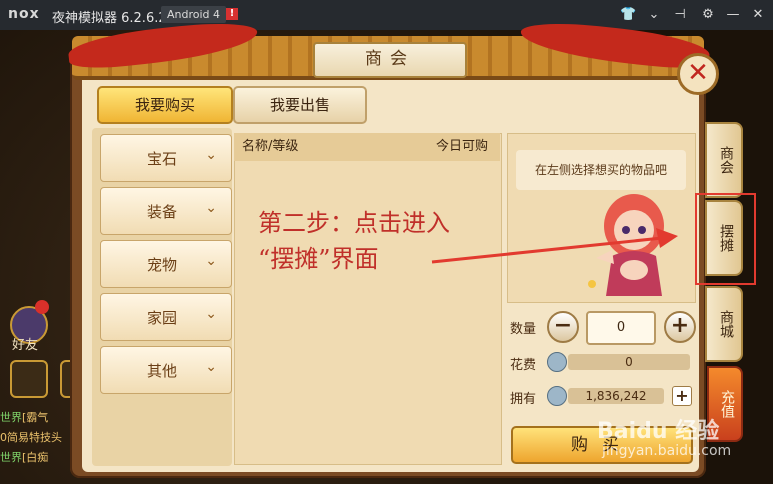  I want to click on annotation-arrow, so click(554, 246).